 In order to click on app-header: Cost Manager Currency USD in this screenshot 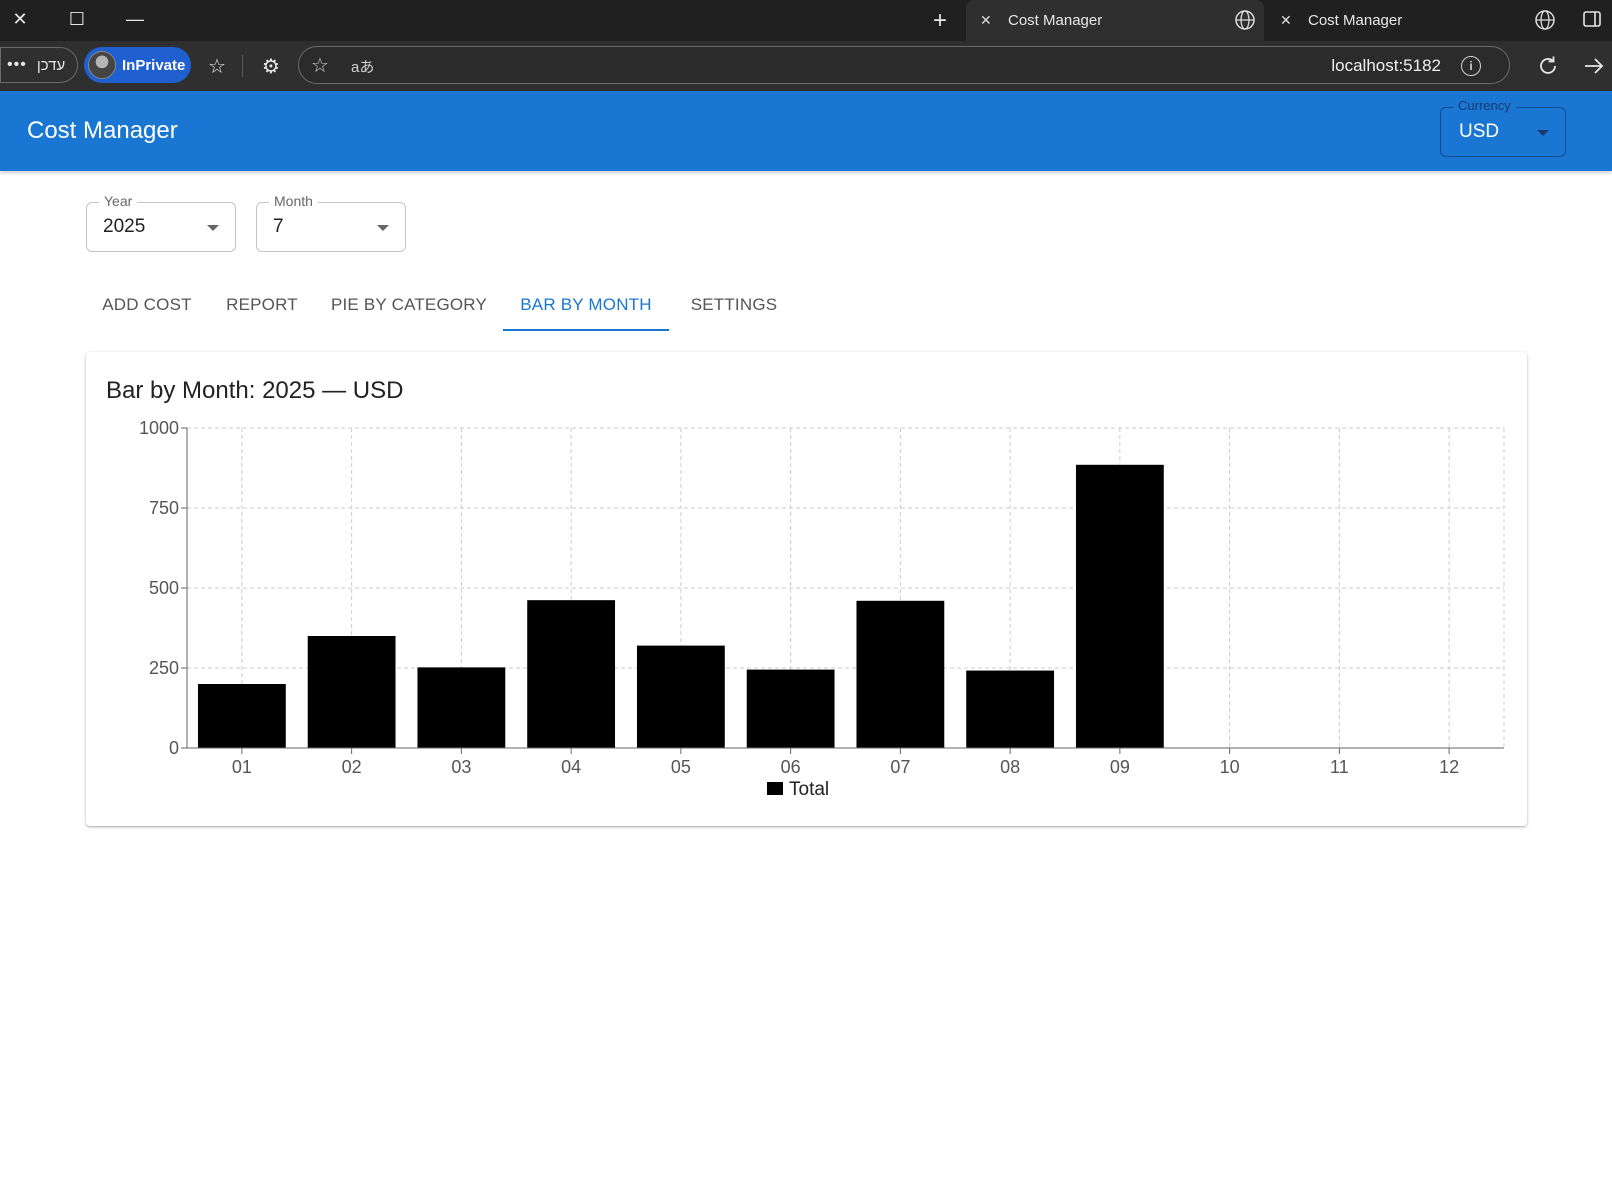, I will do `click(806, 131)`.